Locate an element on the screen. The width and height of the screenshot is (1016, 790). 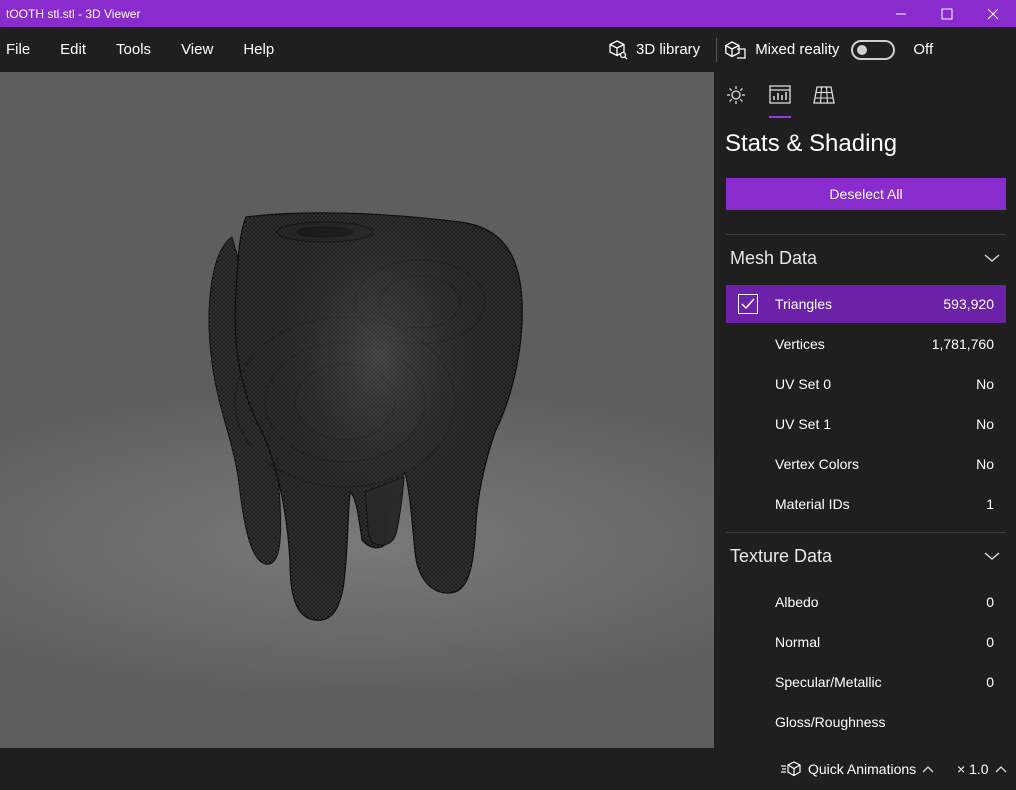
close-button is located at coordinates (993, 13).